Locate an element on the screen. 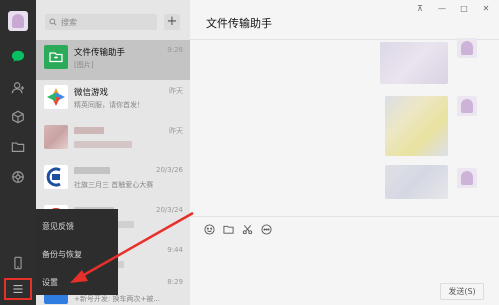  favorites-icon is located at coordinates (18, 117).